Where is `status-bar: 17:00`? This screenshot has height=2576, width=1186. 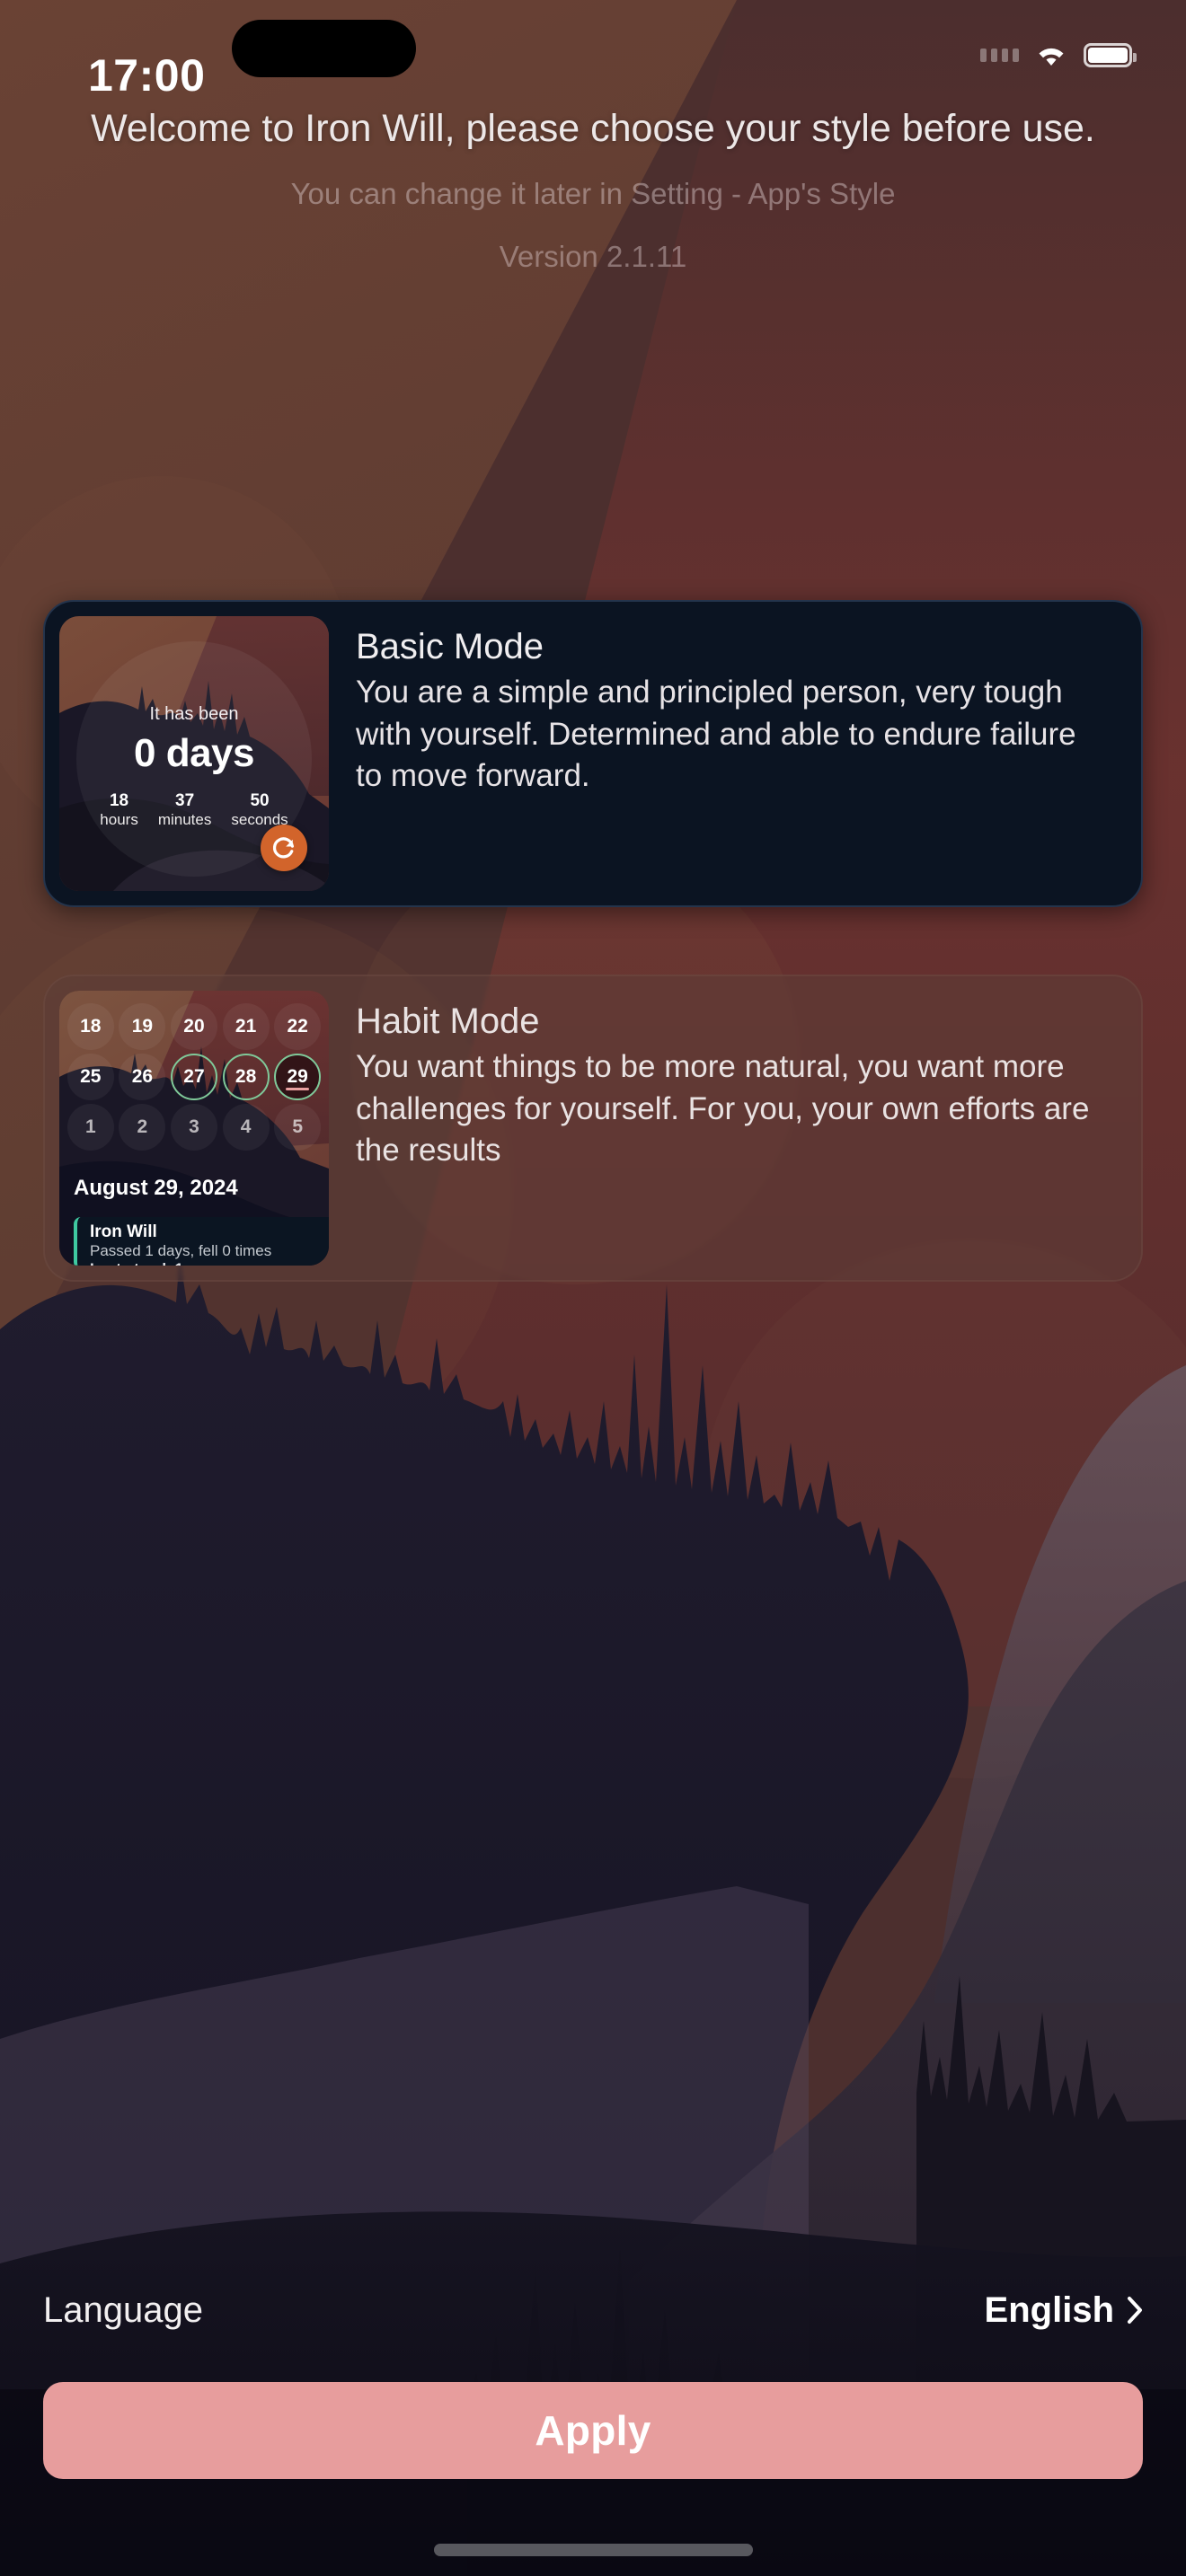 status-bar: 17:00 is located at coordinates (593, 67).